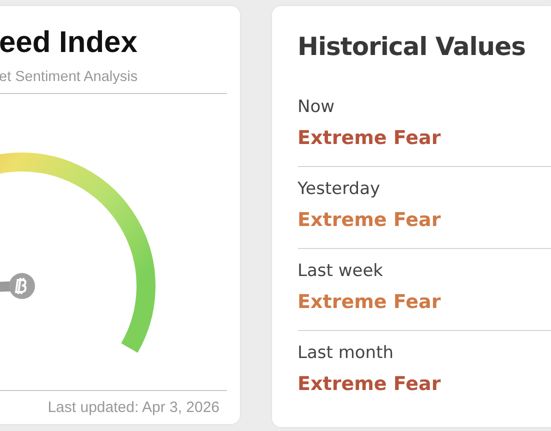 Image resolution: width=551 pixels, height=431 pixels. I want to click on bitcoin-icon, so click(20, 286).